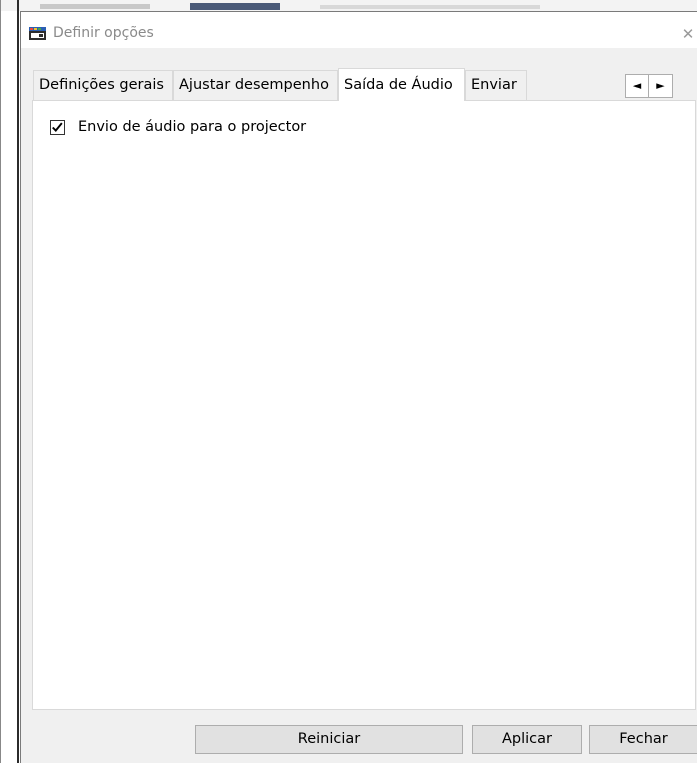 This screenshot has height=763, width=697. I want to click on title-bar: Definir opções ✕, so click(359, 30).